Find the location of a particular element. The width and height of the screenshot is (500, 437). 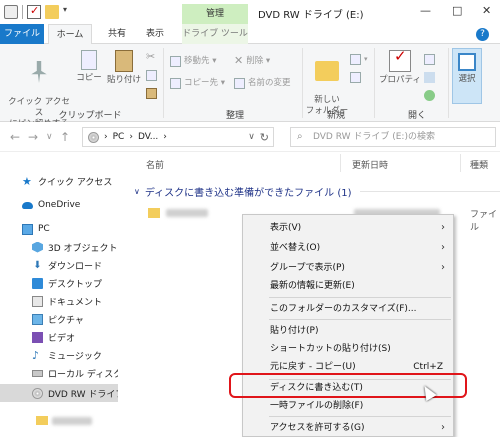

menu-item-paste-shortcut: ショートカットの貼り付け(S) is located at coordinates (348, 349).